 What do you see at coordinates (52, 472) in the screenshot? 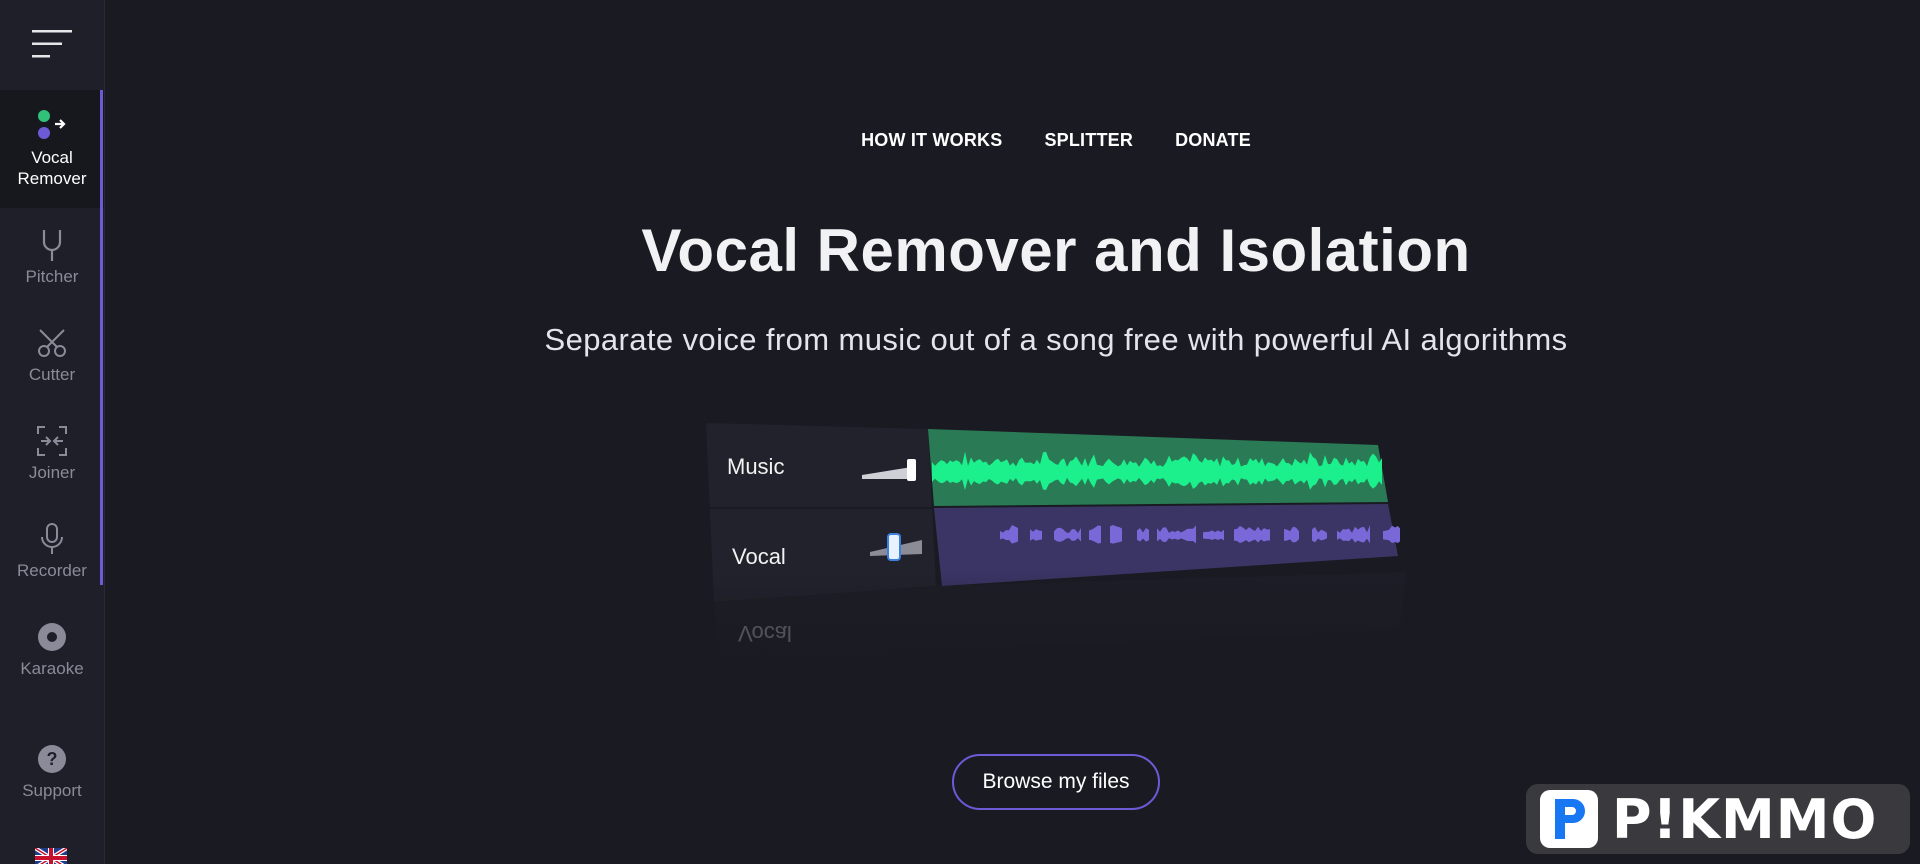
I see `sidebar-item-label: Joiner` at bounding box center [52, 472].